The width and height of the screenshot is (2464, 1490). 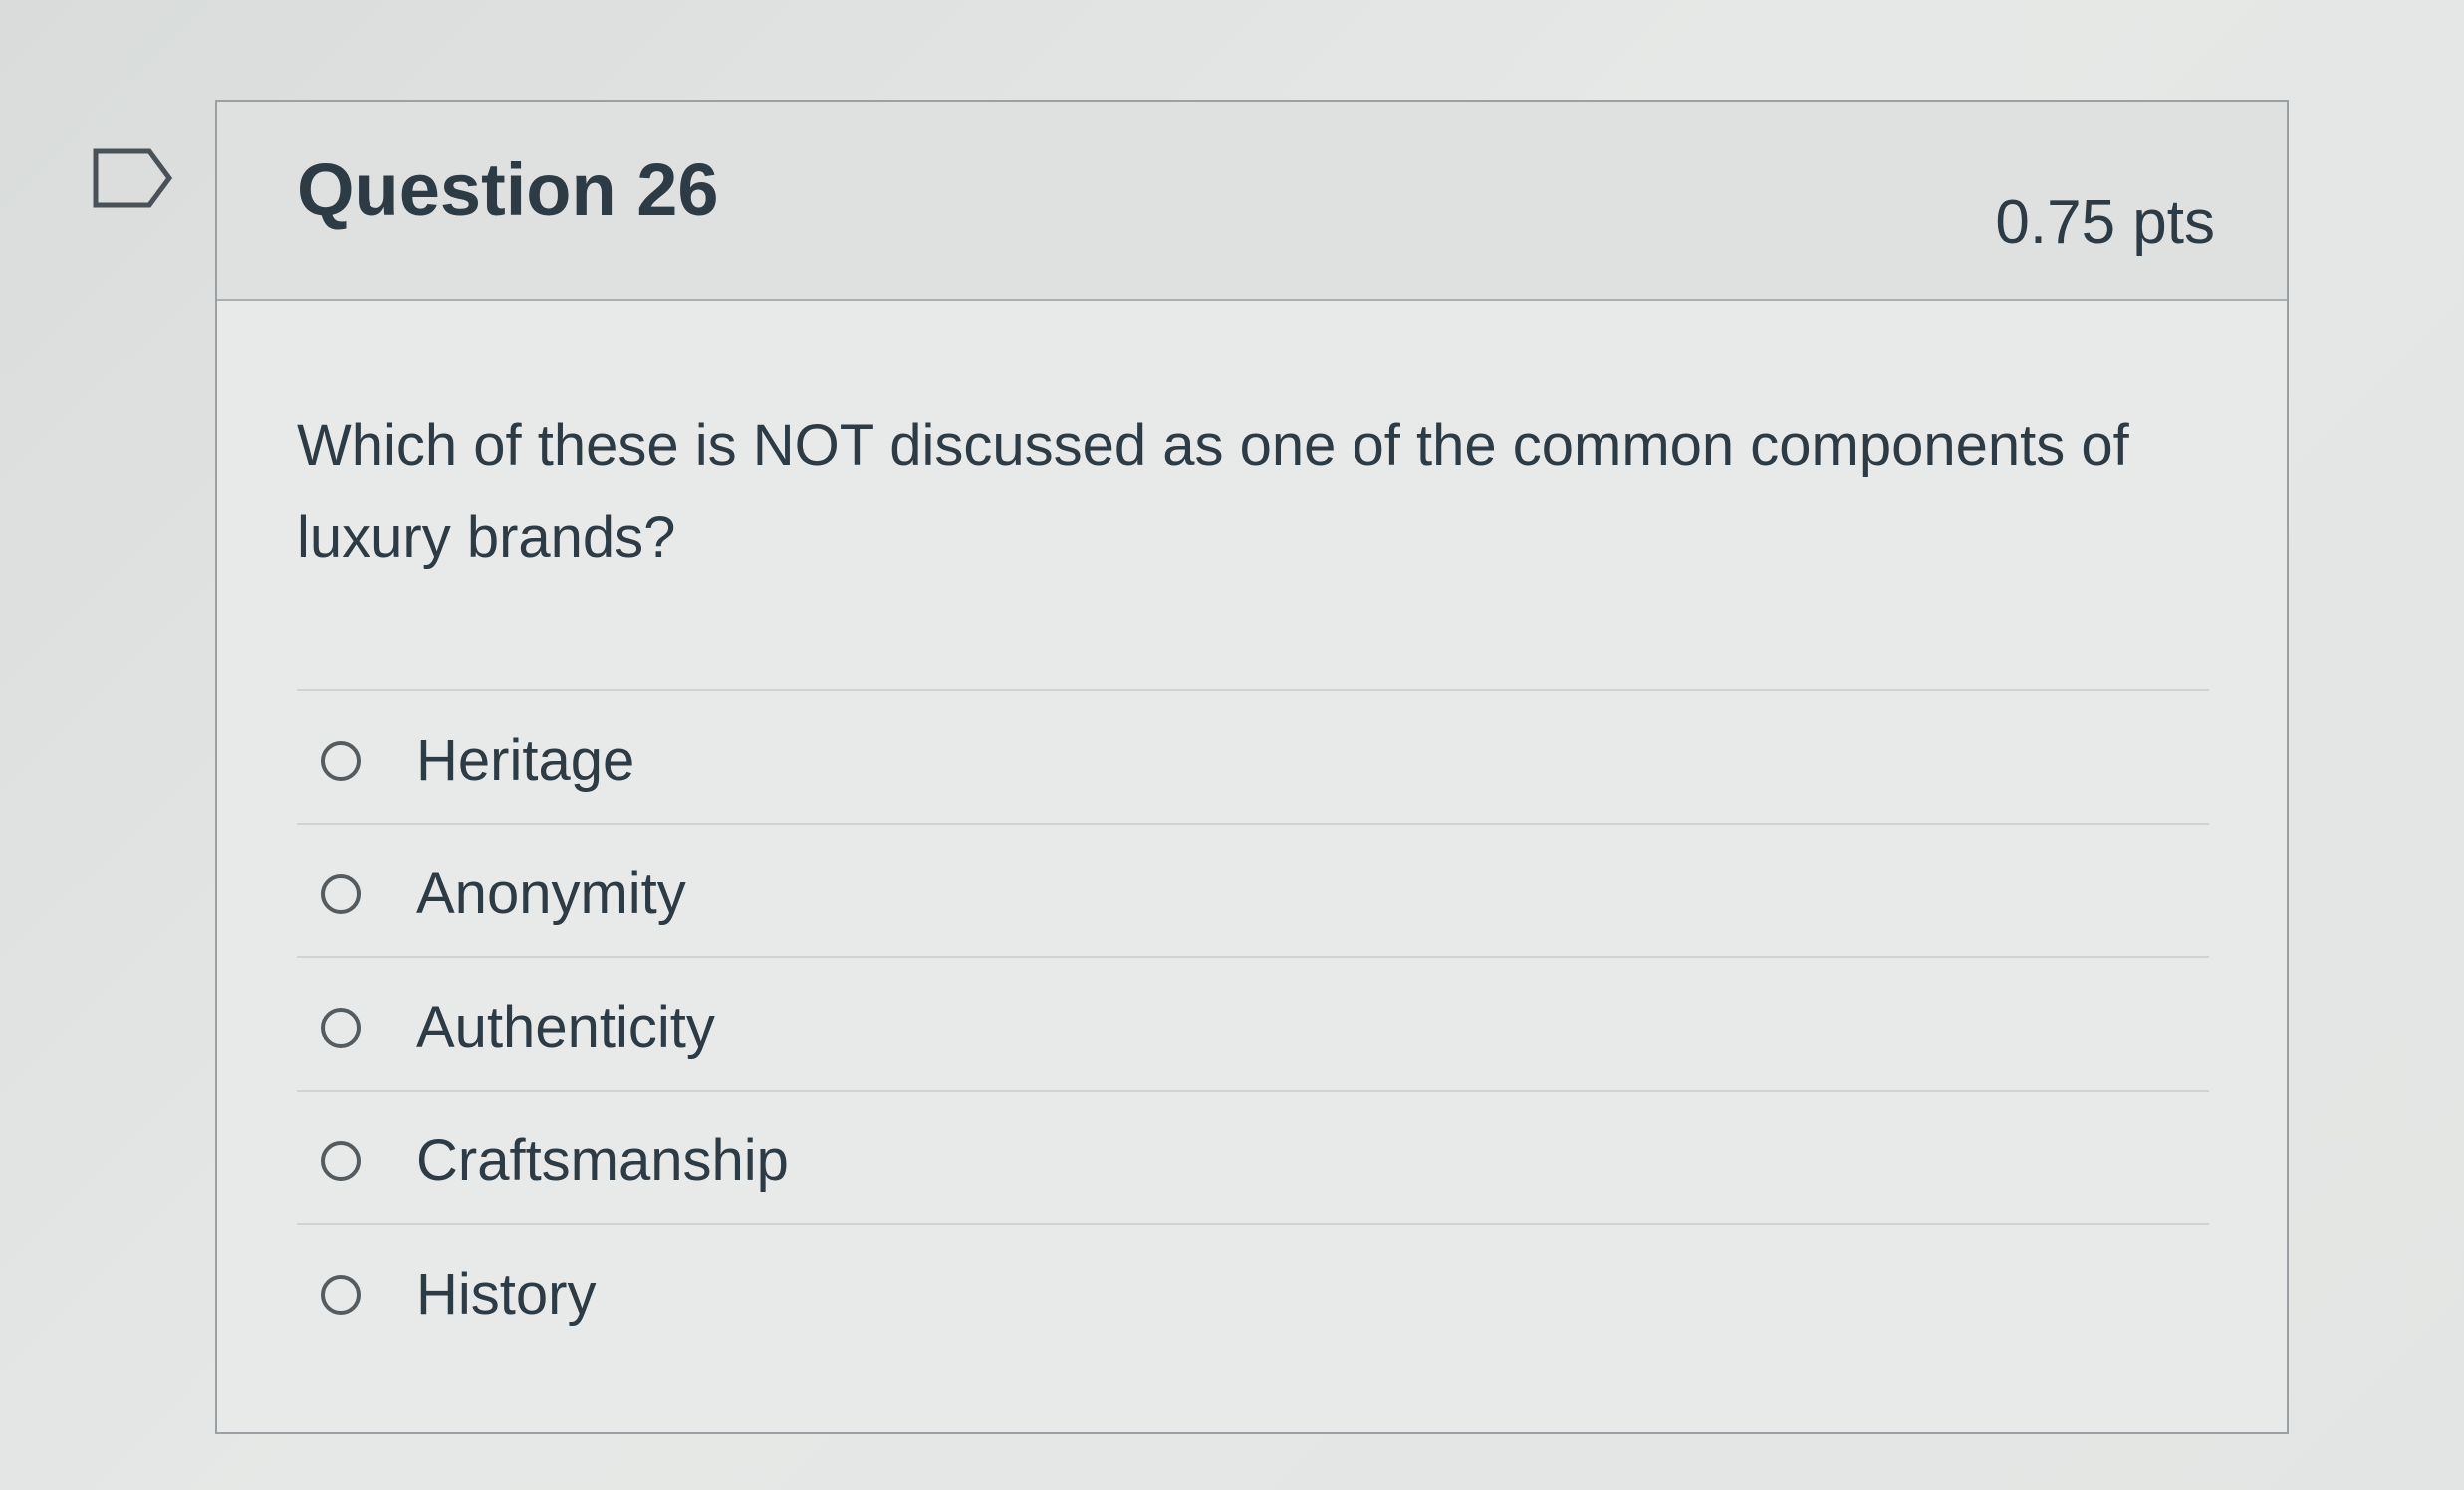 I want to click on answer-label: Authenticity, so click(x=565, y=1027).